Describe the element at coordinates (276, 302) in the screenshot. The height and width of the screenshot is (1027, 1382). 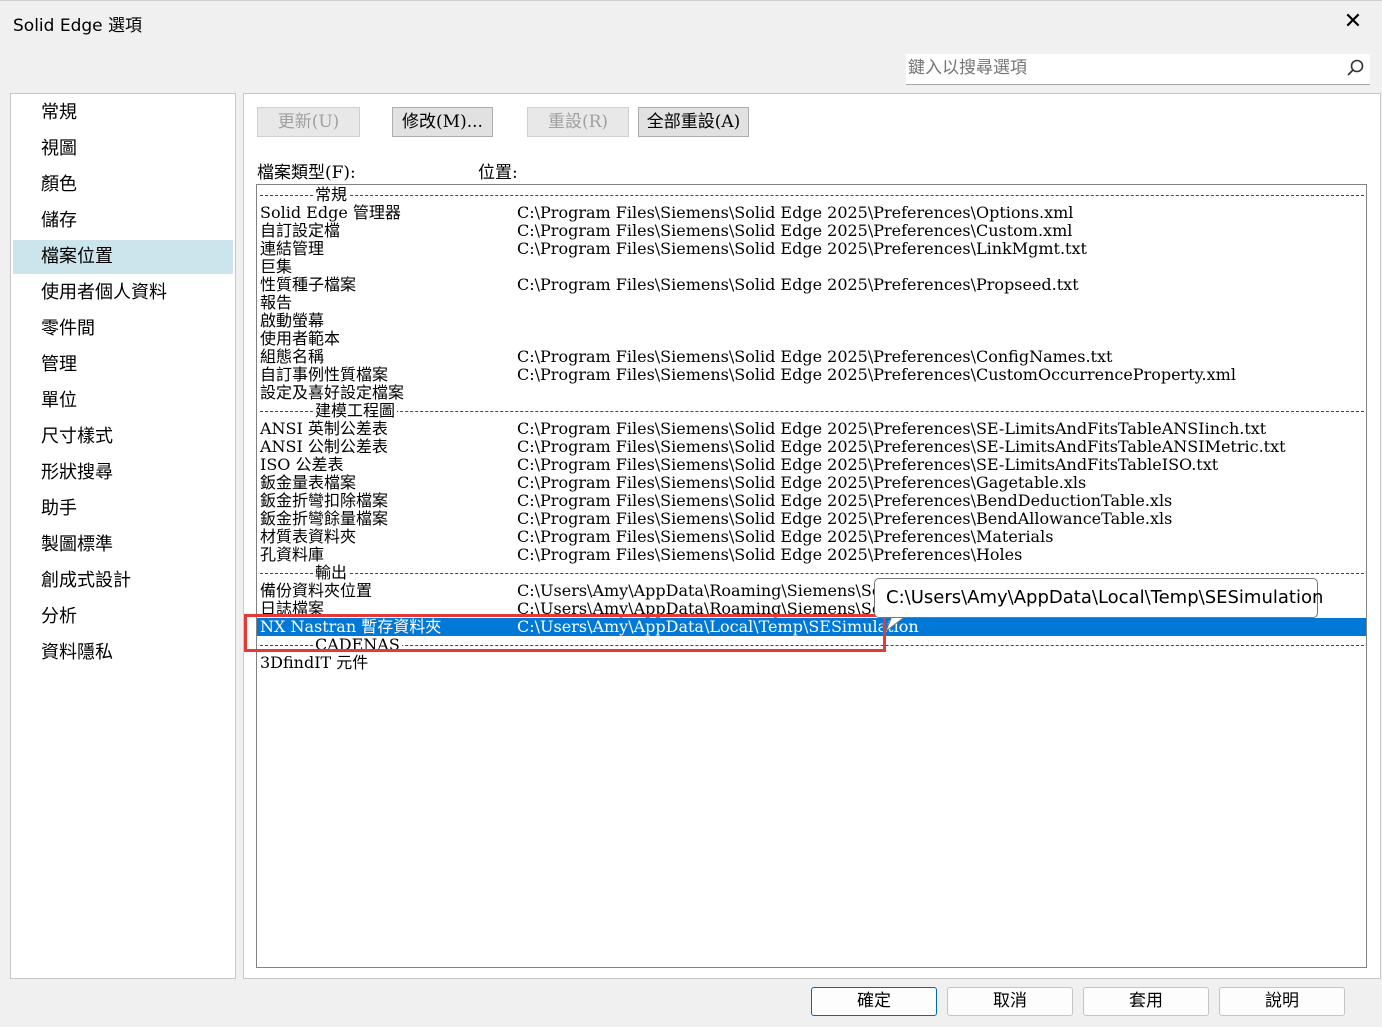
I see `file-type-name: 報告` at that location.